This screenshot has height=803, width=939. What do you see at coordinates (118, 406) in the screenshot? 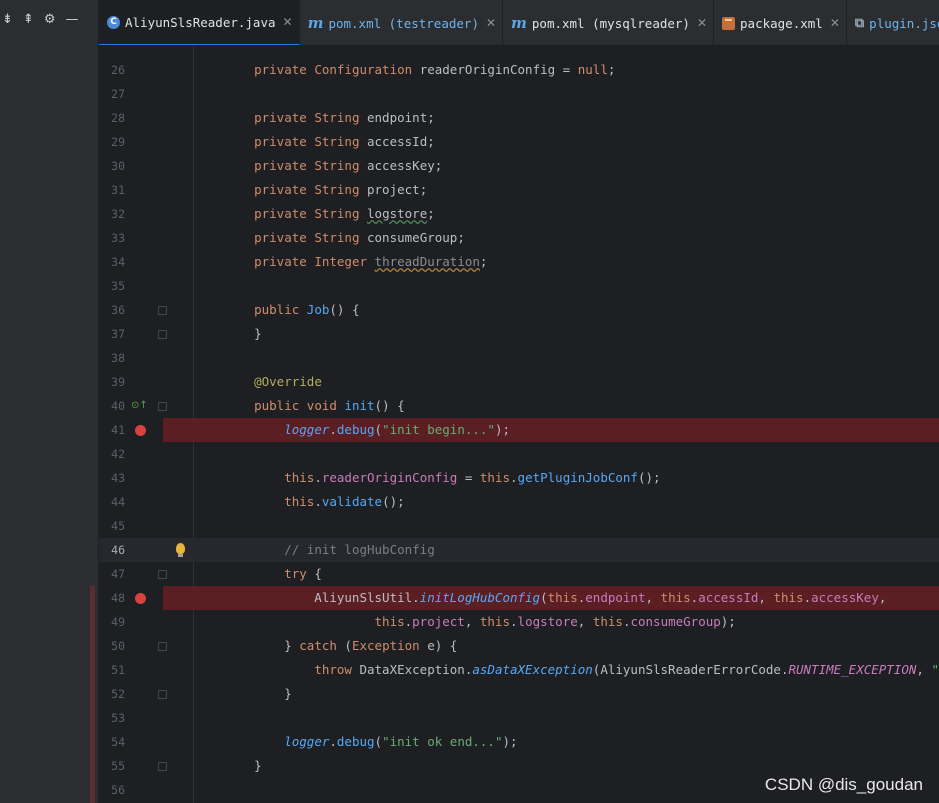
I see `line-number: 40` at bounding box center [118, 406].